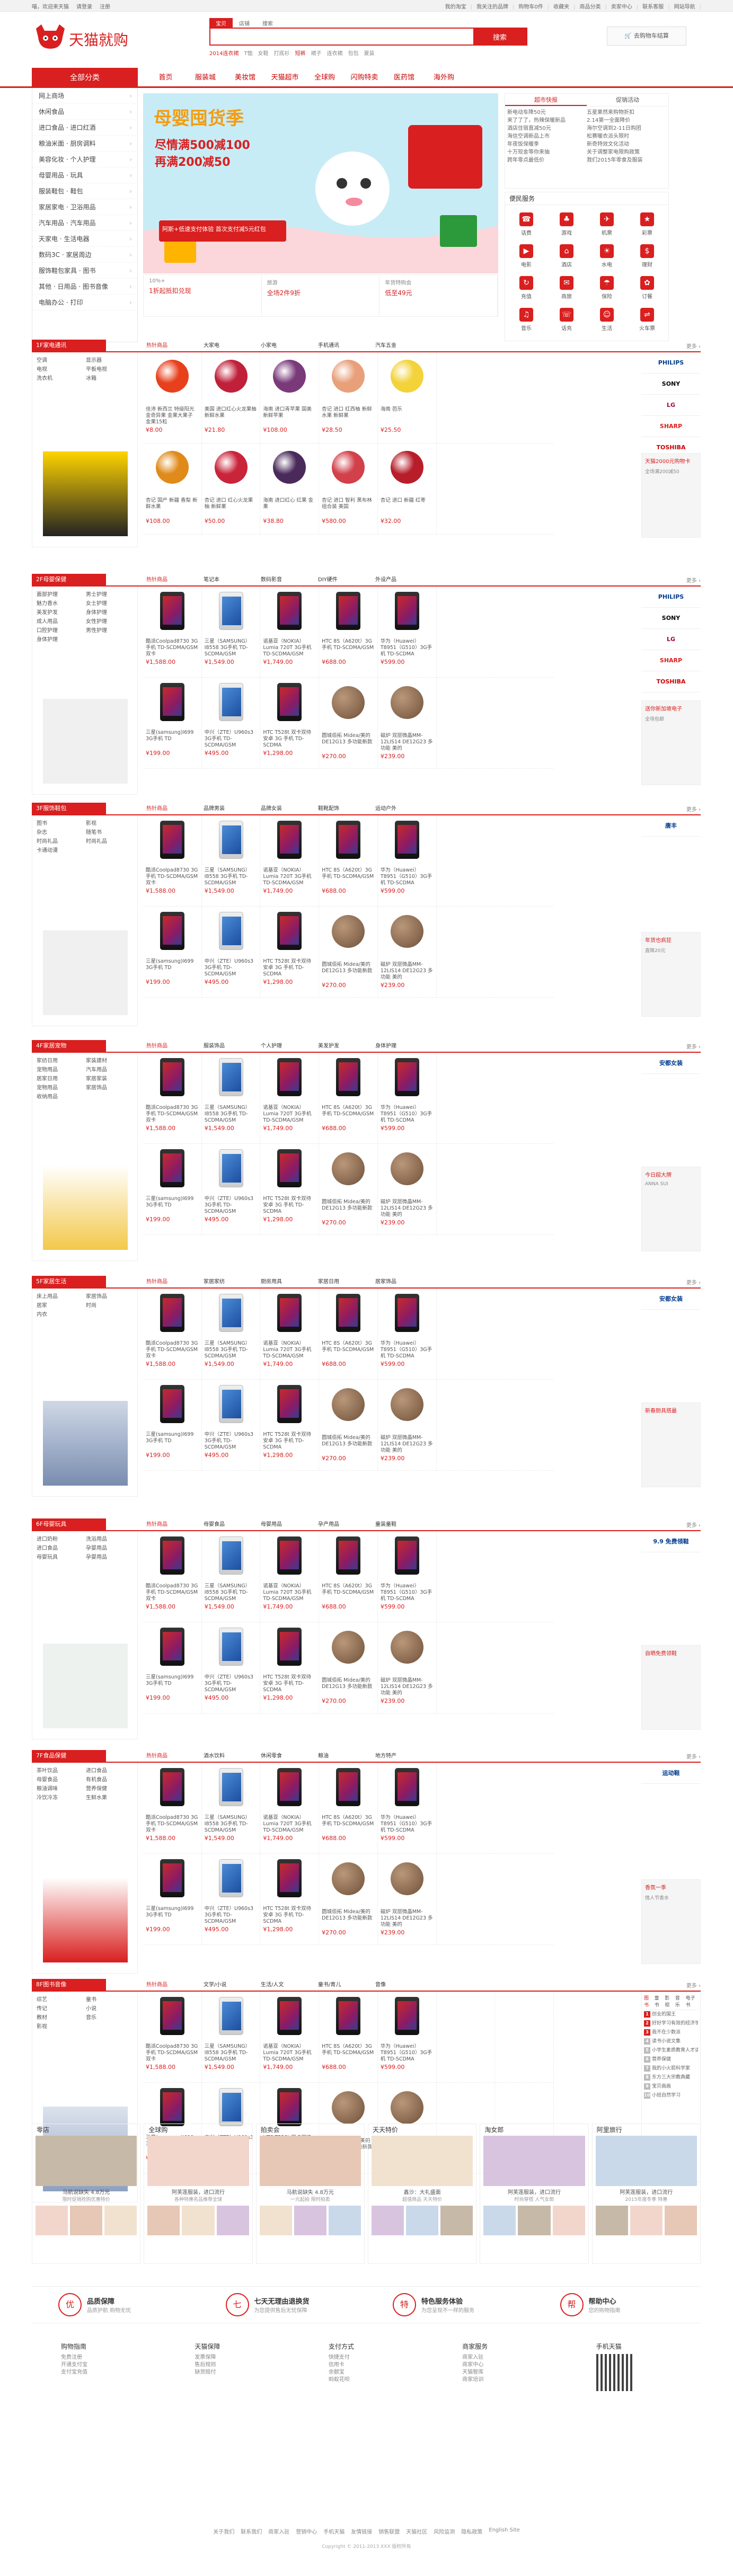 The image size is (733, 2576). What do you see at coordinates (343, 1282) in the screenshot?
I see `floor-tab: 家居日用` at bounding box center [343, 1282].